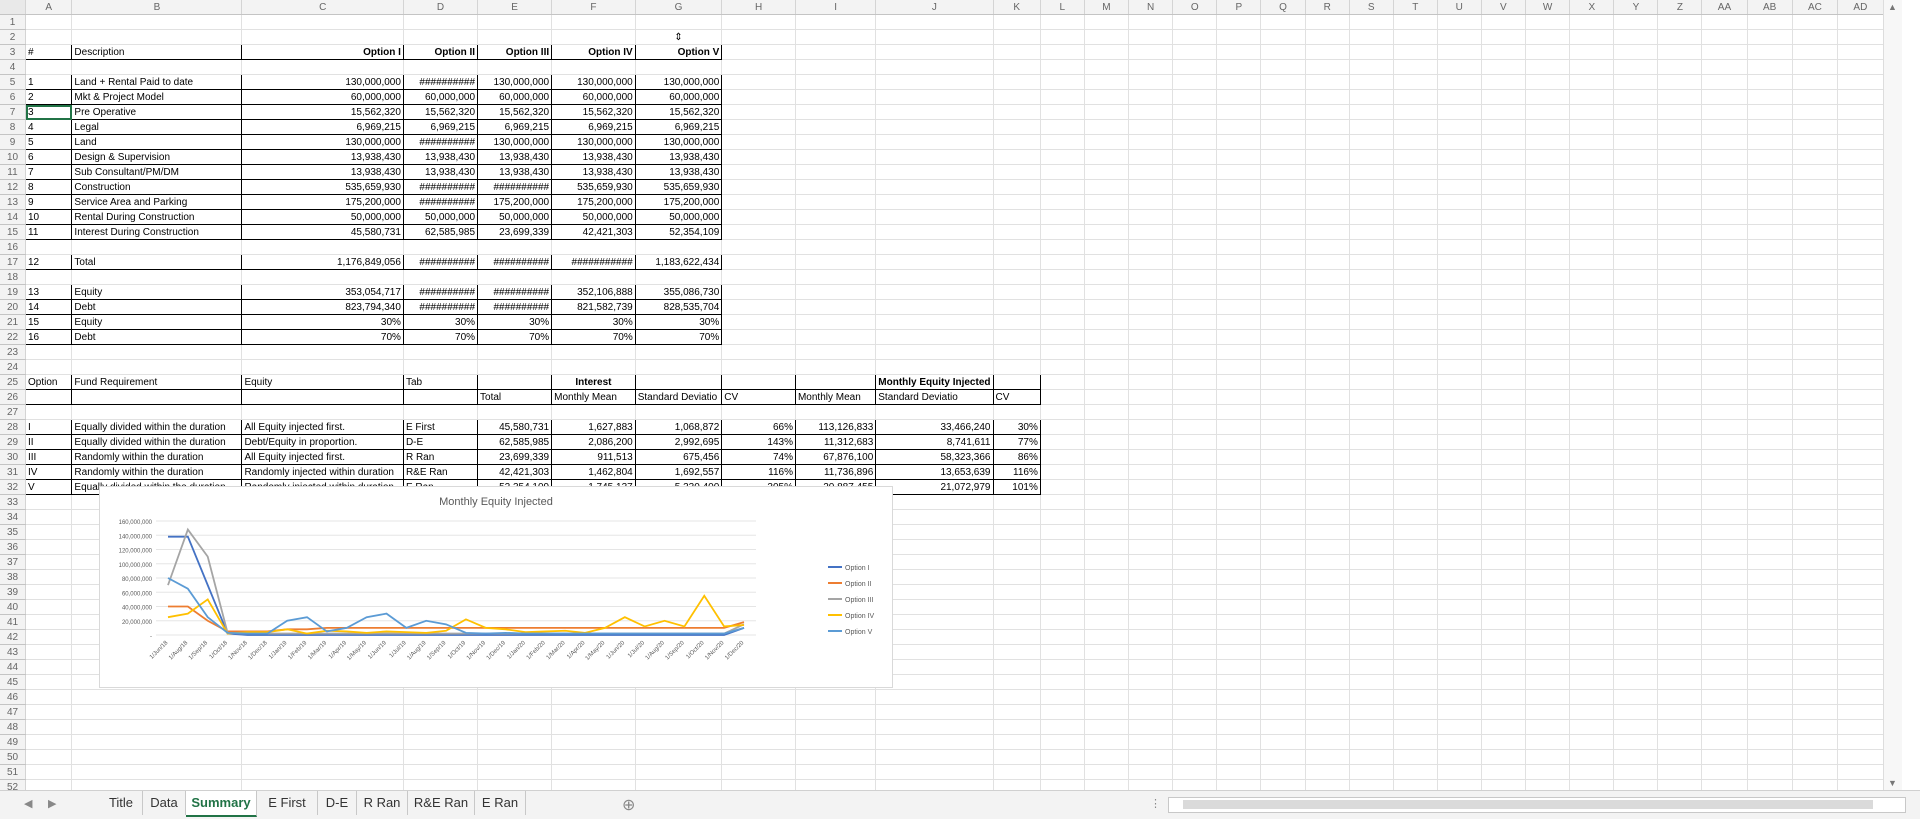  Describe the element at coordinates (13, 502) in the screenshot. I see `row-header: 33` at that location.